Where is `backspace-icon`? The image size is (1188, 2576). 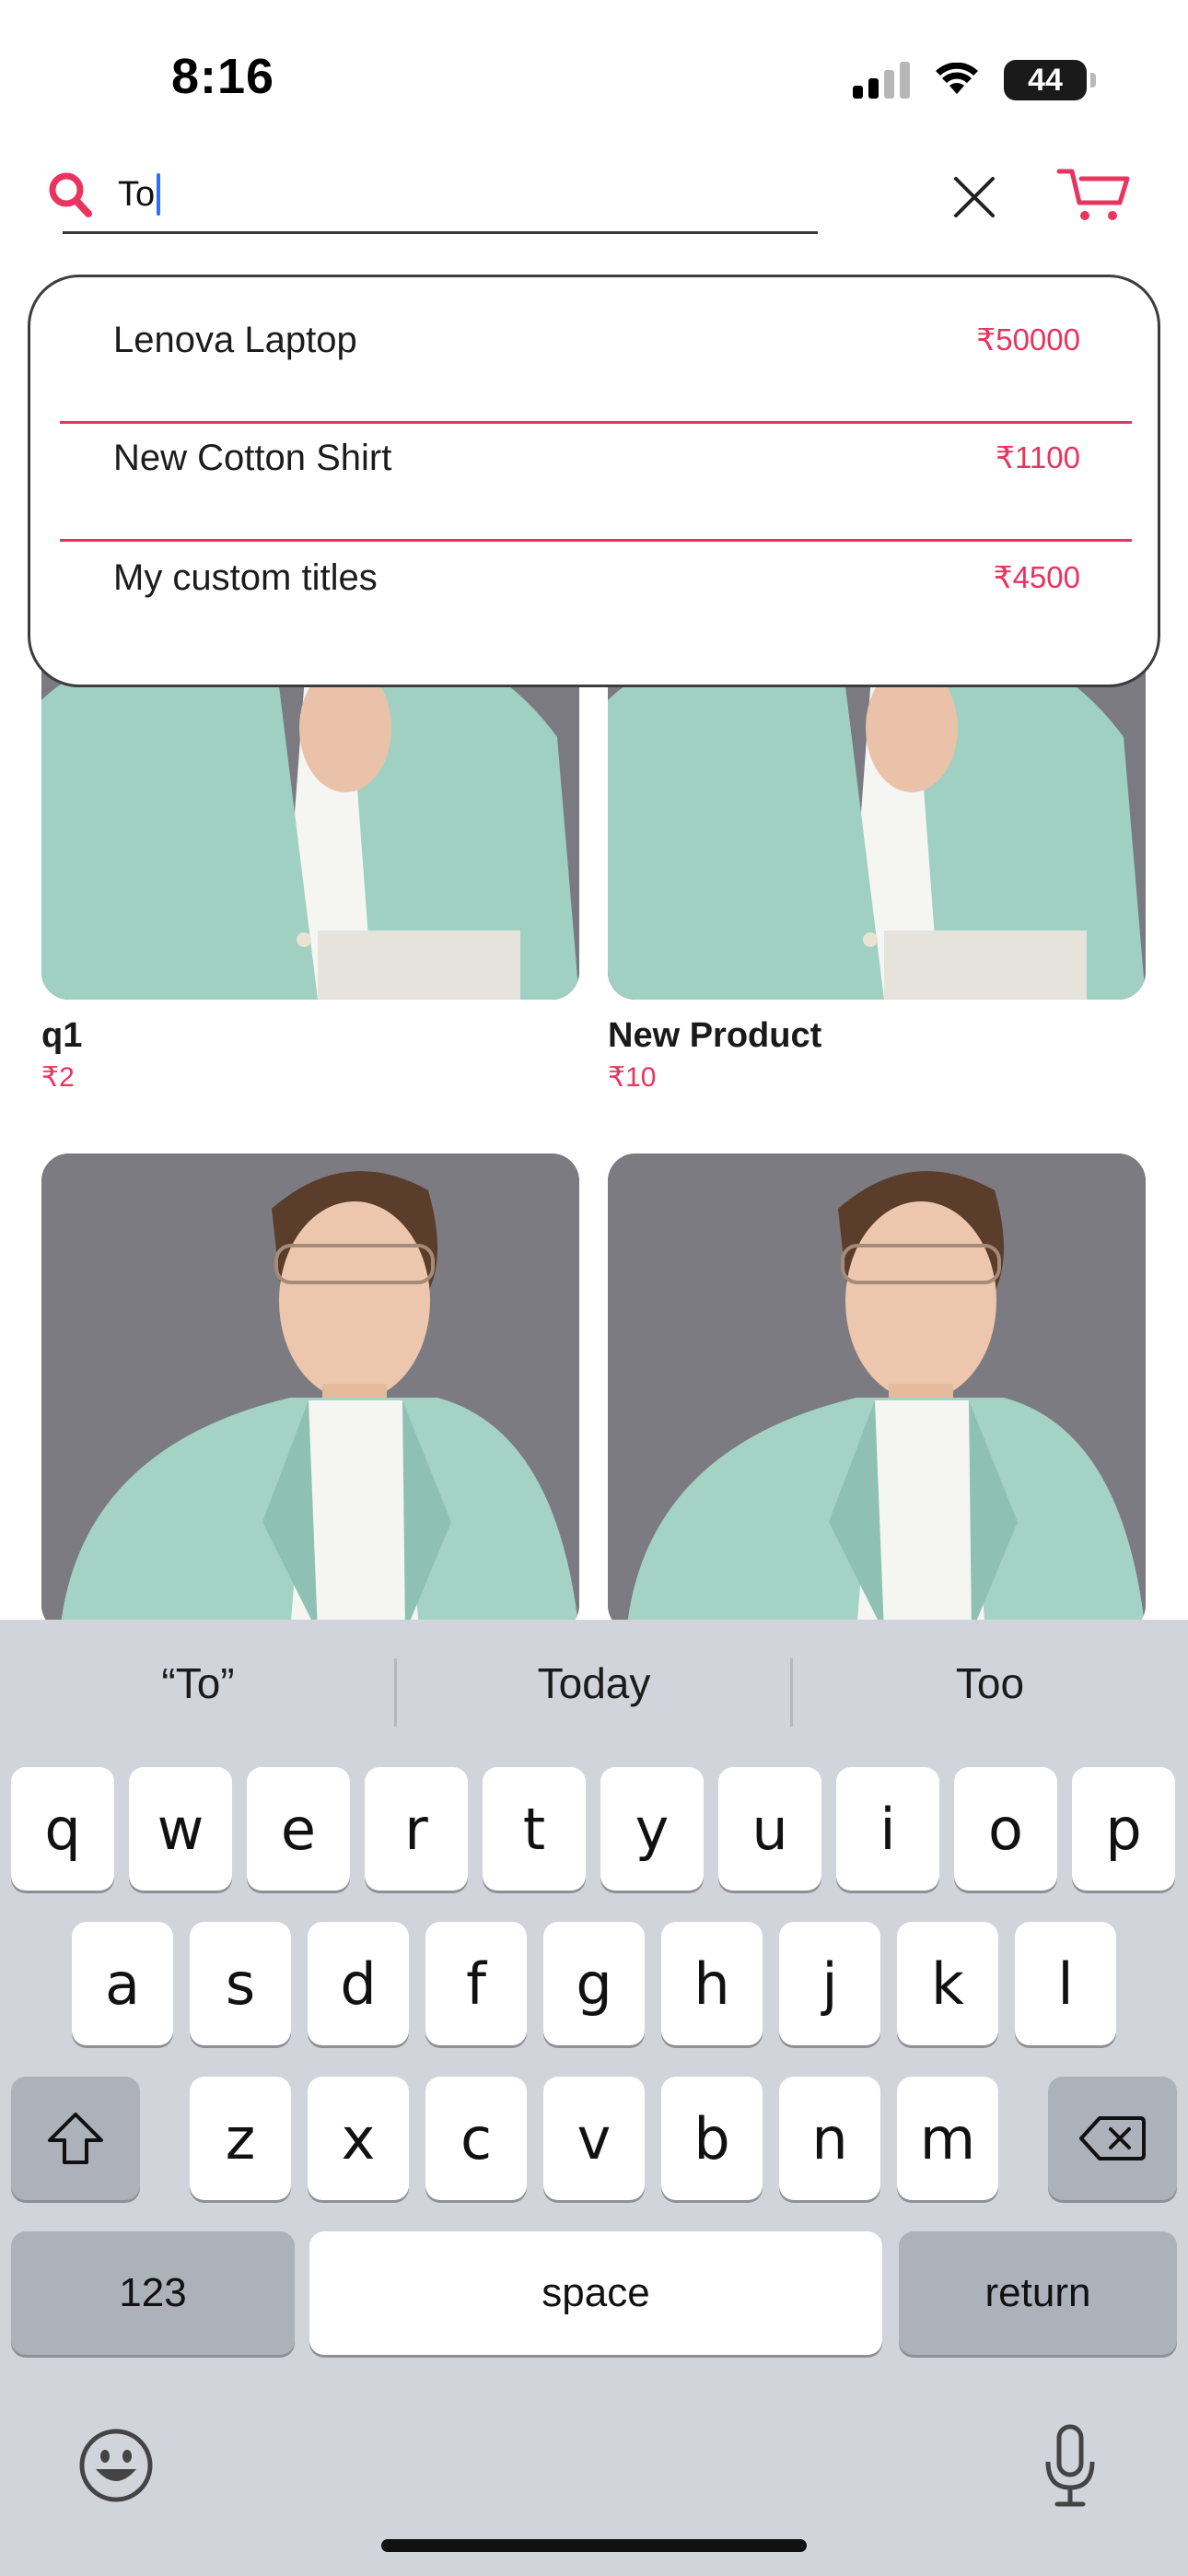 backspace-icon is located at coordinates (1112, 2138).